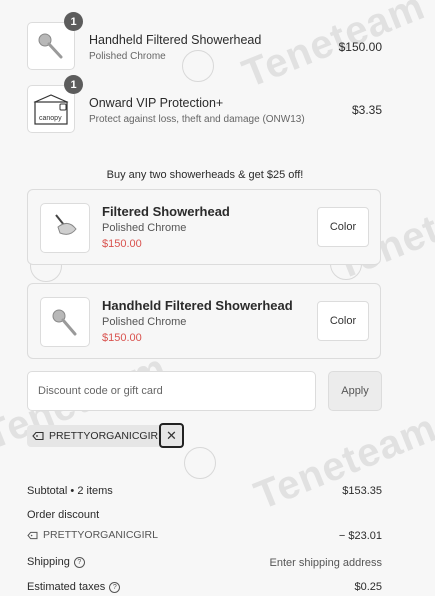 The height and width of the screenshot is (596, 435). What do you see at coordinates (106, 436) in the screenshot?
I see `applied-code-text: PRETTYORGANICGIRL` at bounding box center [106, 436].